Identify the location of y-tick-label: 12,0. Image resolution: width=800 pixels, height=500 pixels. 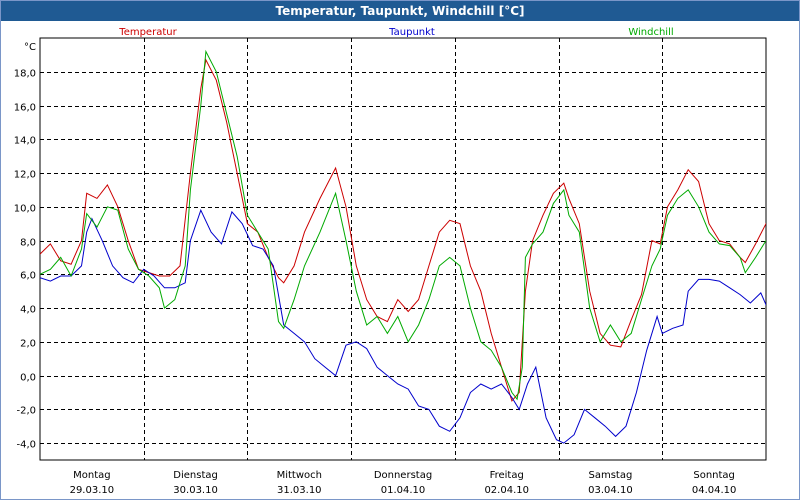
(25, 175).